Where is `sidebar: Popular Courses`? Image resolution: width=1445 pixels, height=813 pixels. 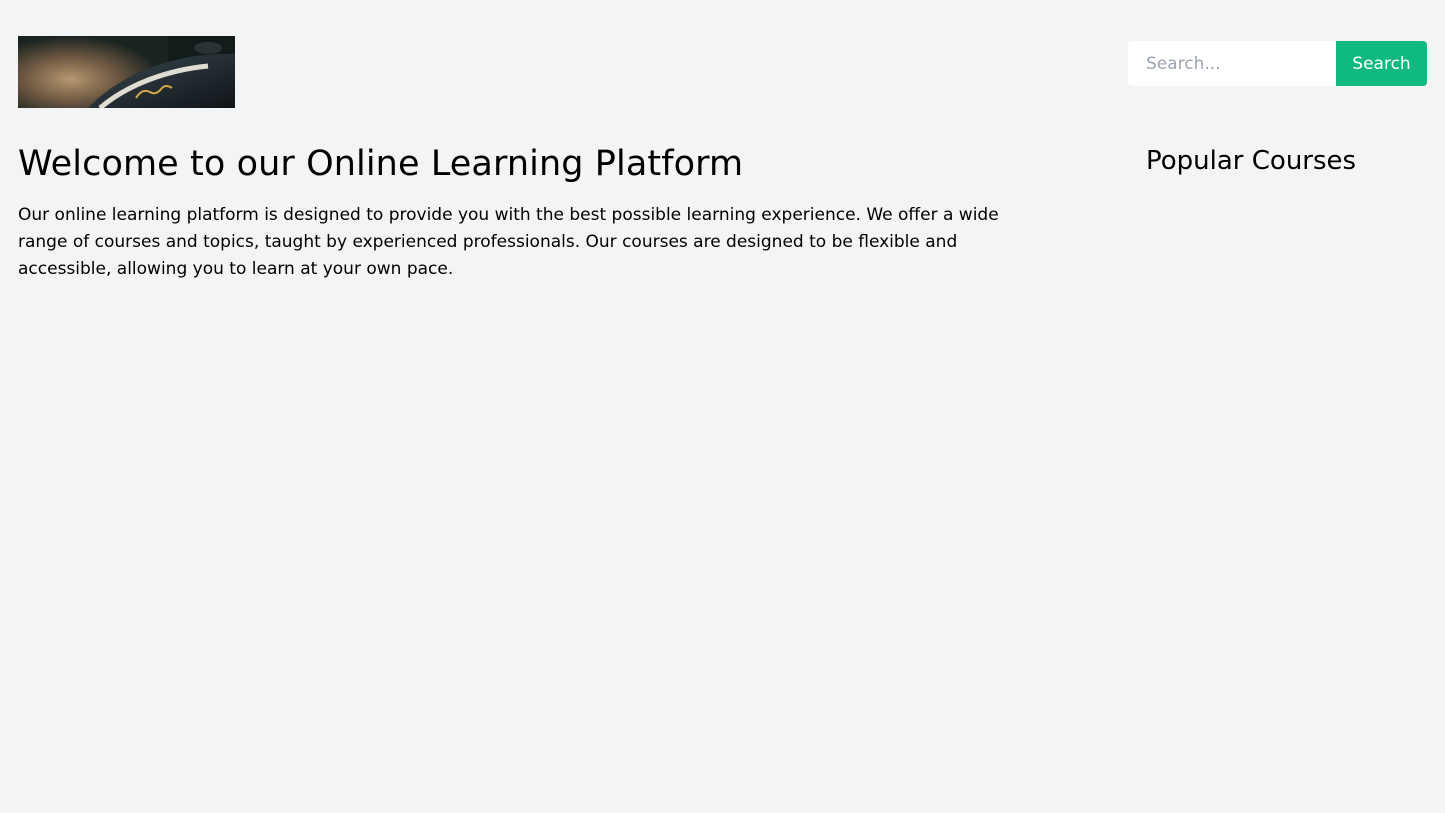
sidebar: Popular Courses is located at coordinates (1286, 161).